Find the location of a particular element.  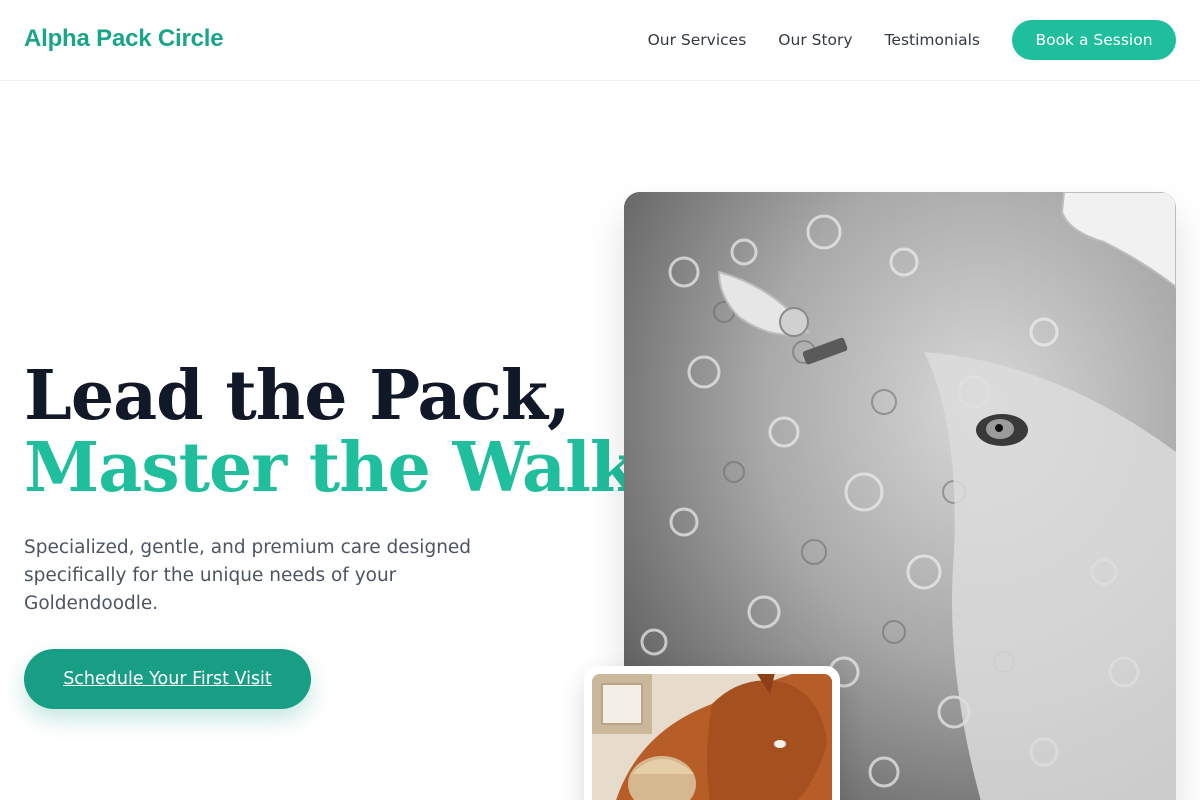

inset-image is located at coordinates (712, 737).